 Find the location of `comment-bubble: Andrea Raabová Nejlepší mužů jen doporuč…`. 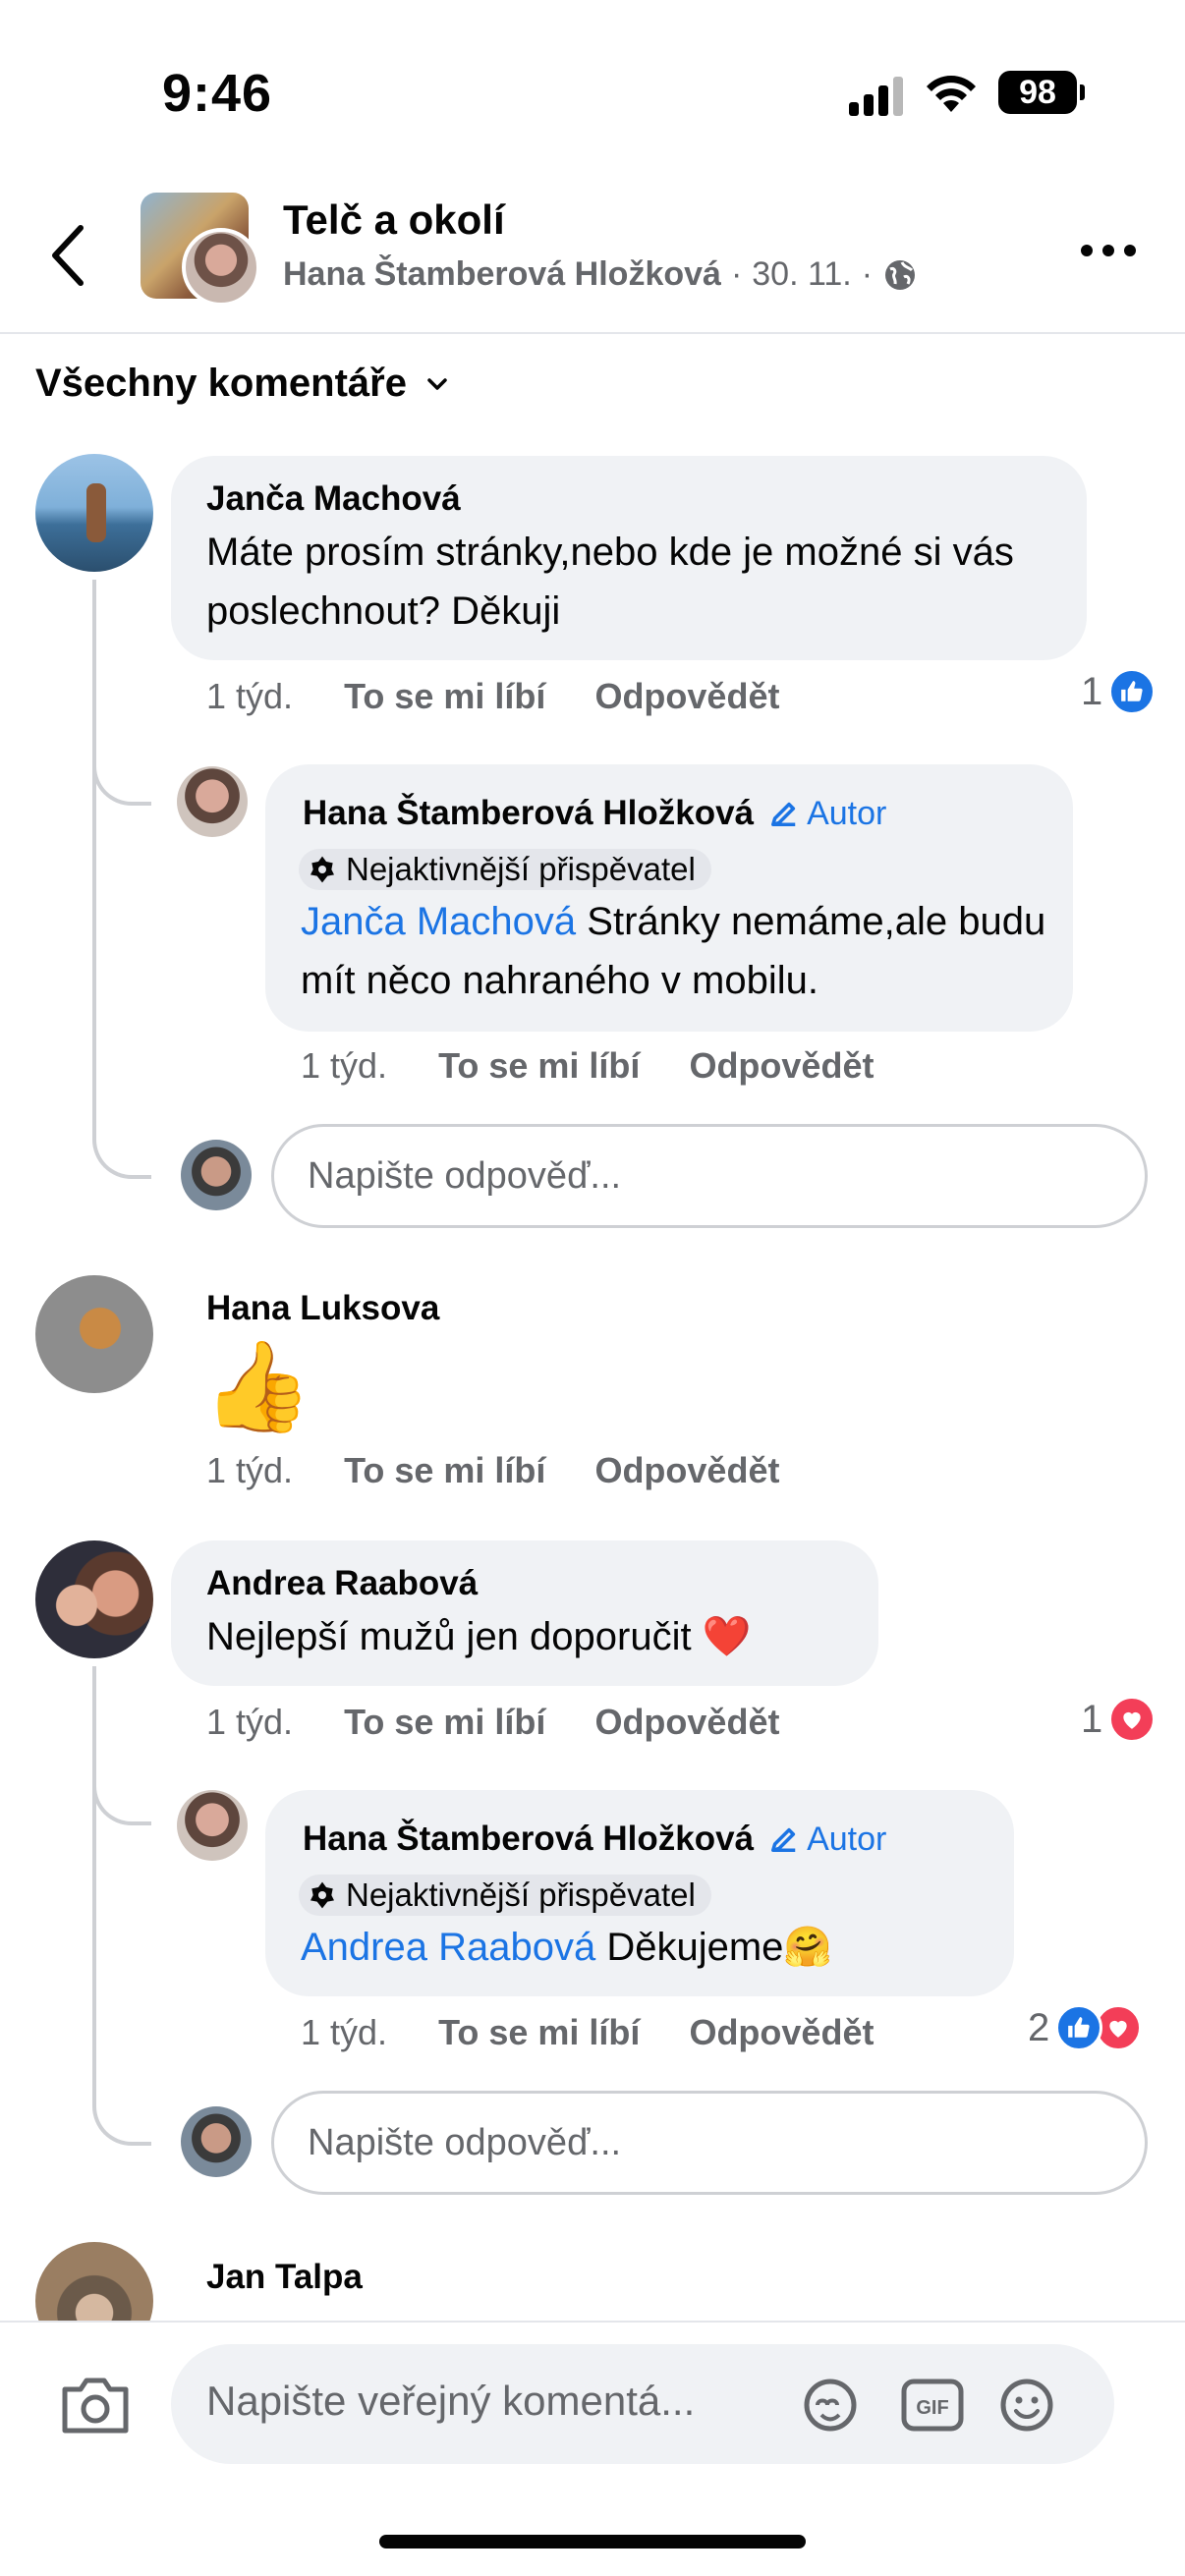

comment-bubble: Andrea Raabová Nejlepší mužů jen doporuč… is located at coordinates (525, 1613).